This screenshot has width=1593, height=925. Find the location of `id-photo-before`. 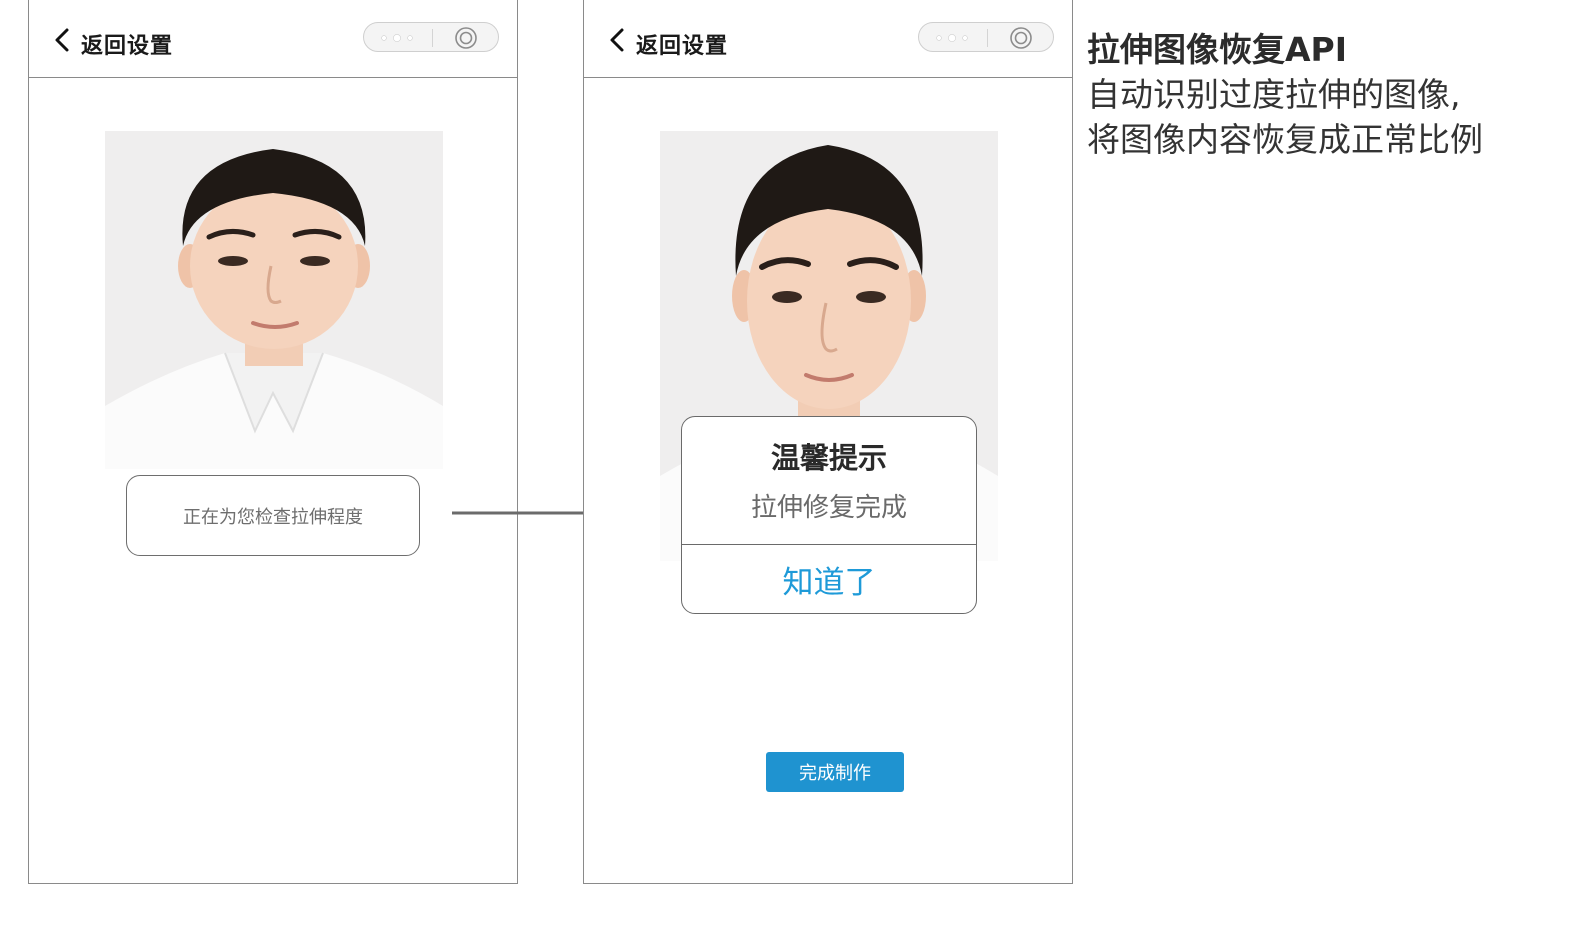

id-photo-before is located at coordinates (274, 300).